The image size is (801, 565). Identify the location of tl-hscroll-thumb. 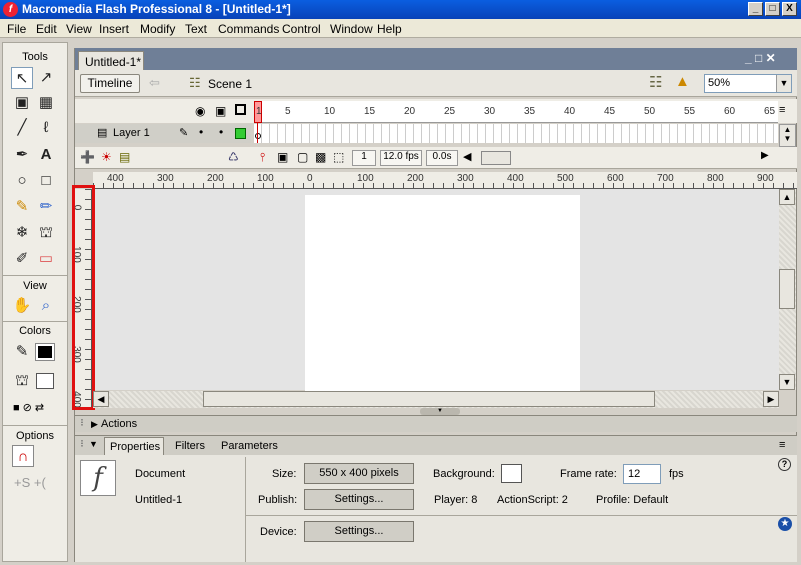
(496, 158).